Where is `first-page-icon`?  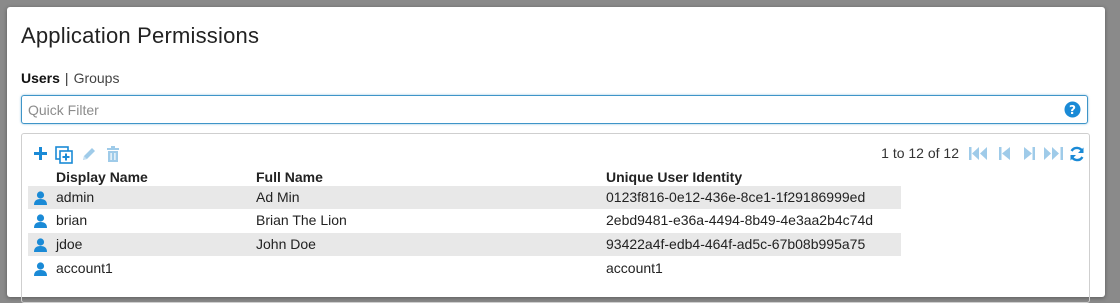
first-page-icon is located at coordinates (979, 156).